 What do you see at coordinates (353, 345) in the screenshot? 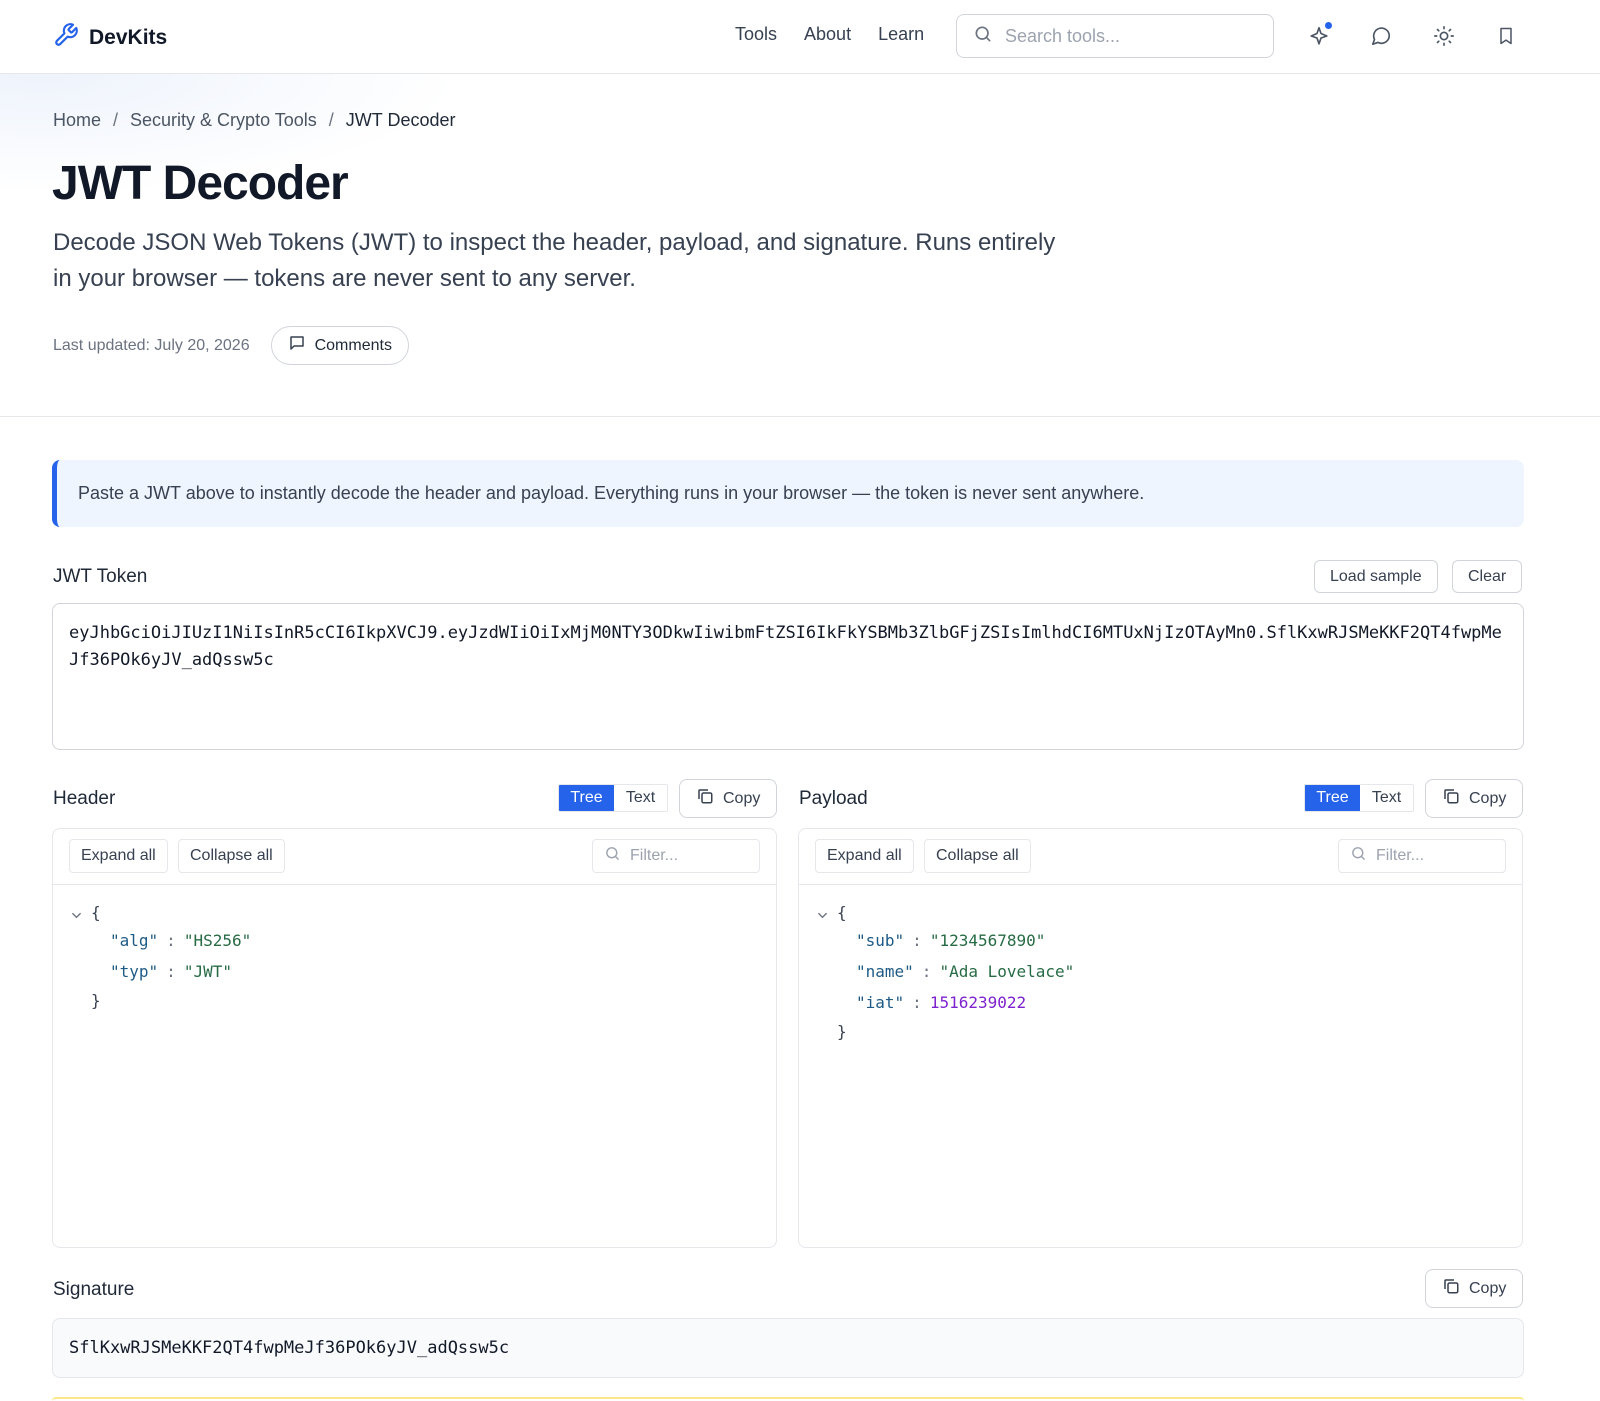
I see `comments-button-label: Comments` at bounding box center [353, 345].